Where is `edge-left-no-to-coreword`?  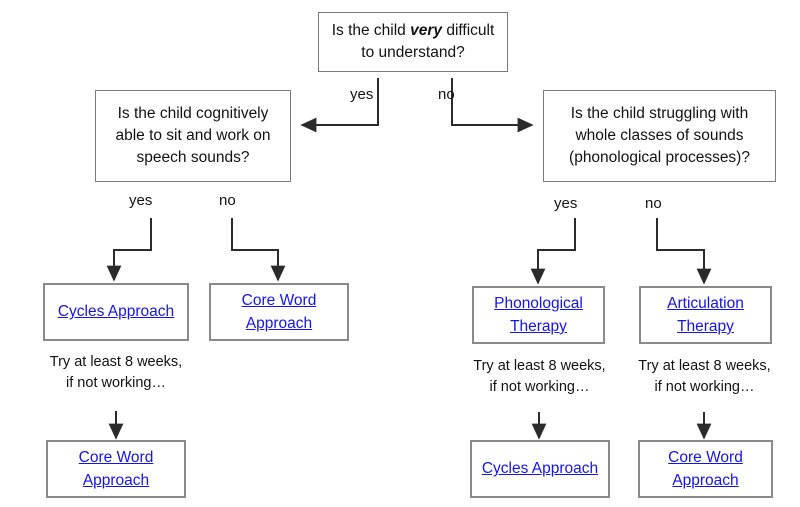 edge-left-no-to-coreword is located at coordinates (258, 250).